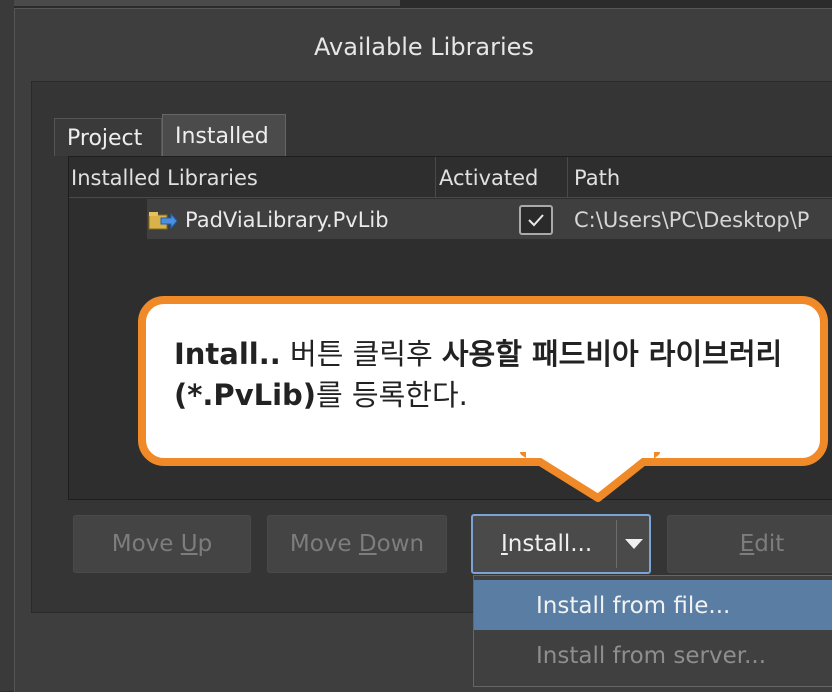  What do you see at coordinates (616, 544) in the screenshot?
I see `split-divider` at bounding box center [616, 544].